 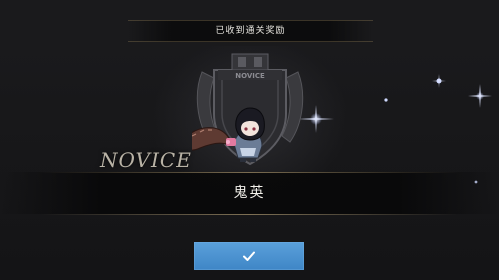 I want to click on character-name: 鬼英, so click(x=249, y=193).